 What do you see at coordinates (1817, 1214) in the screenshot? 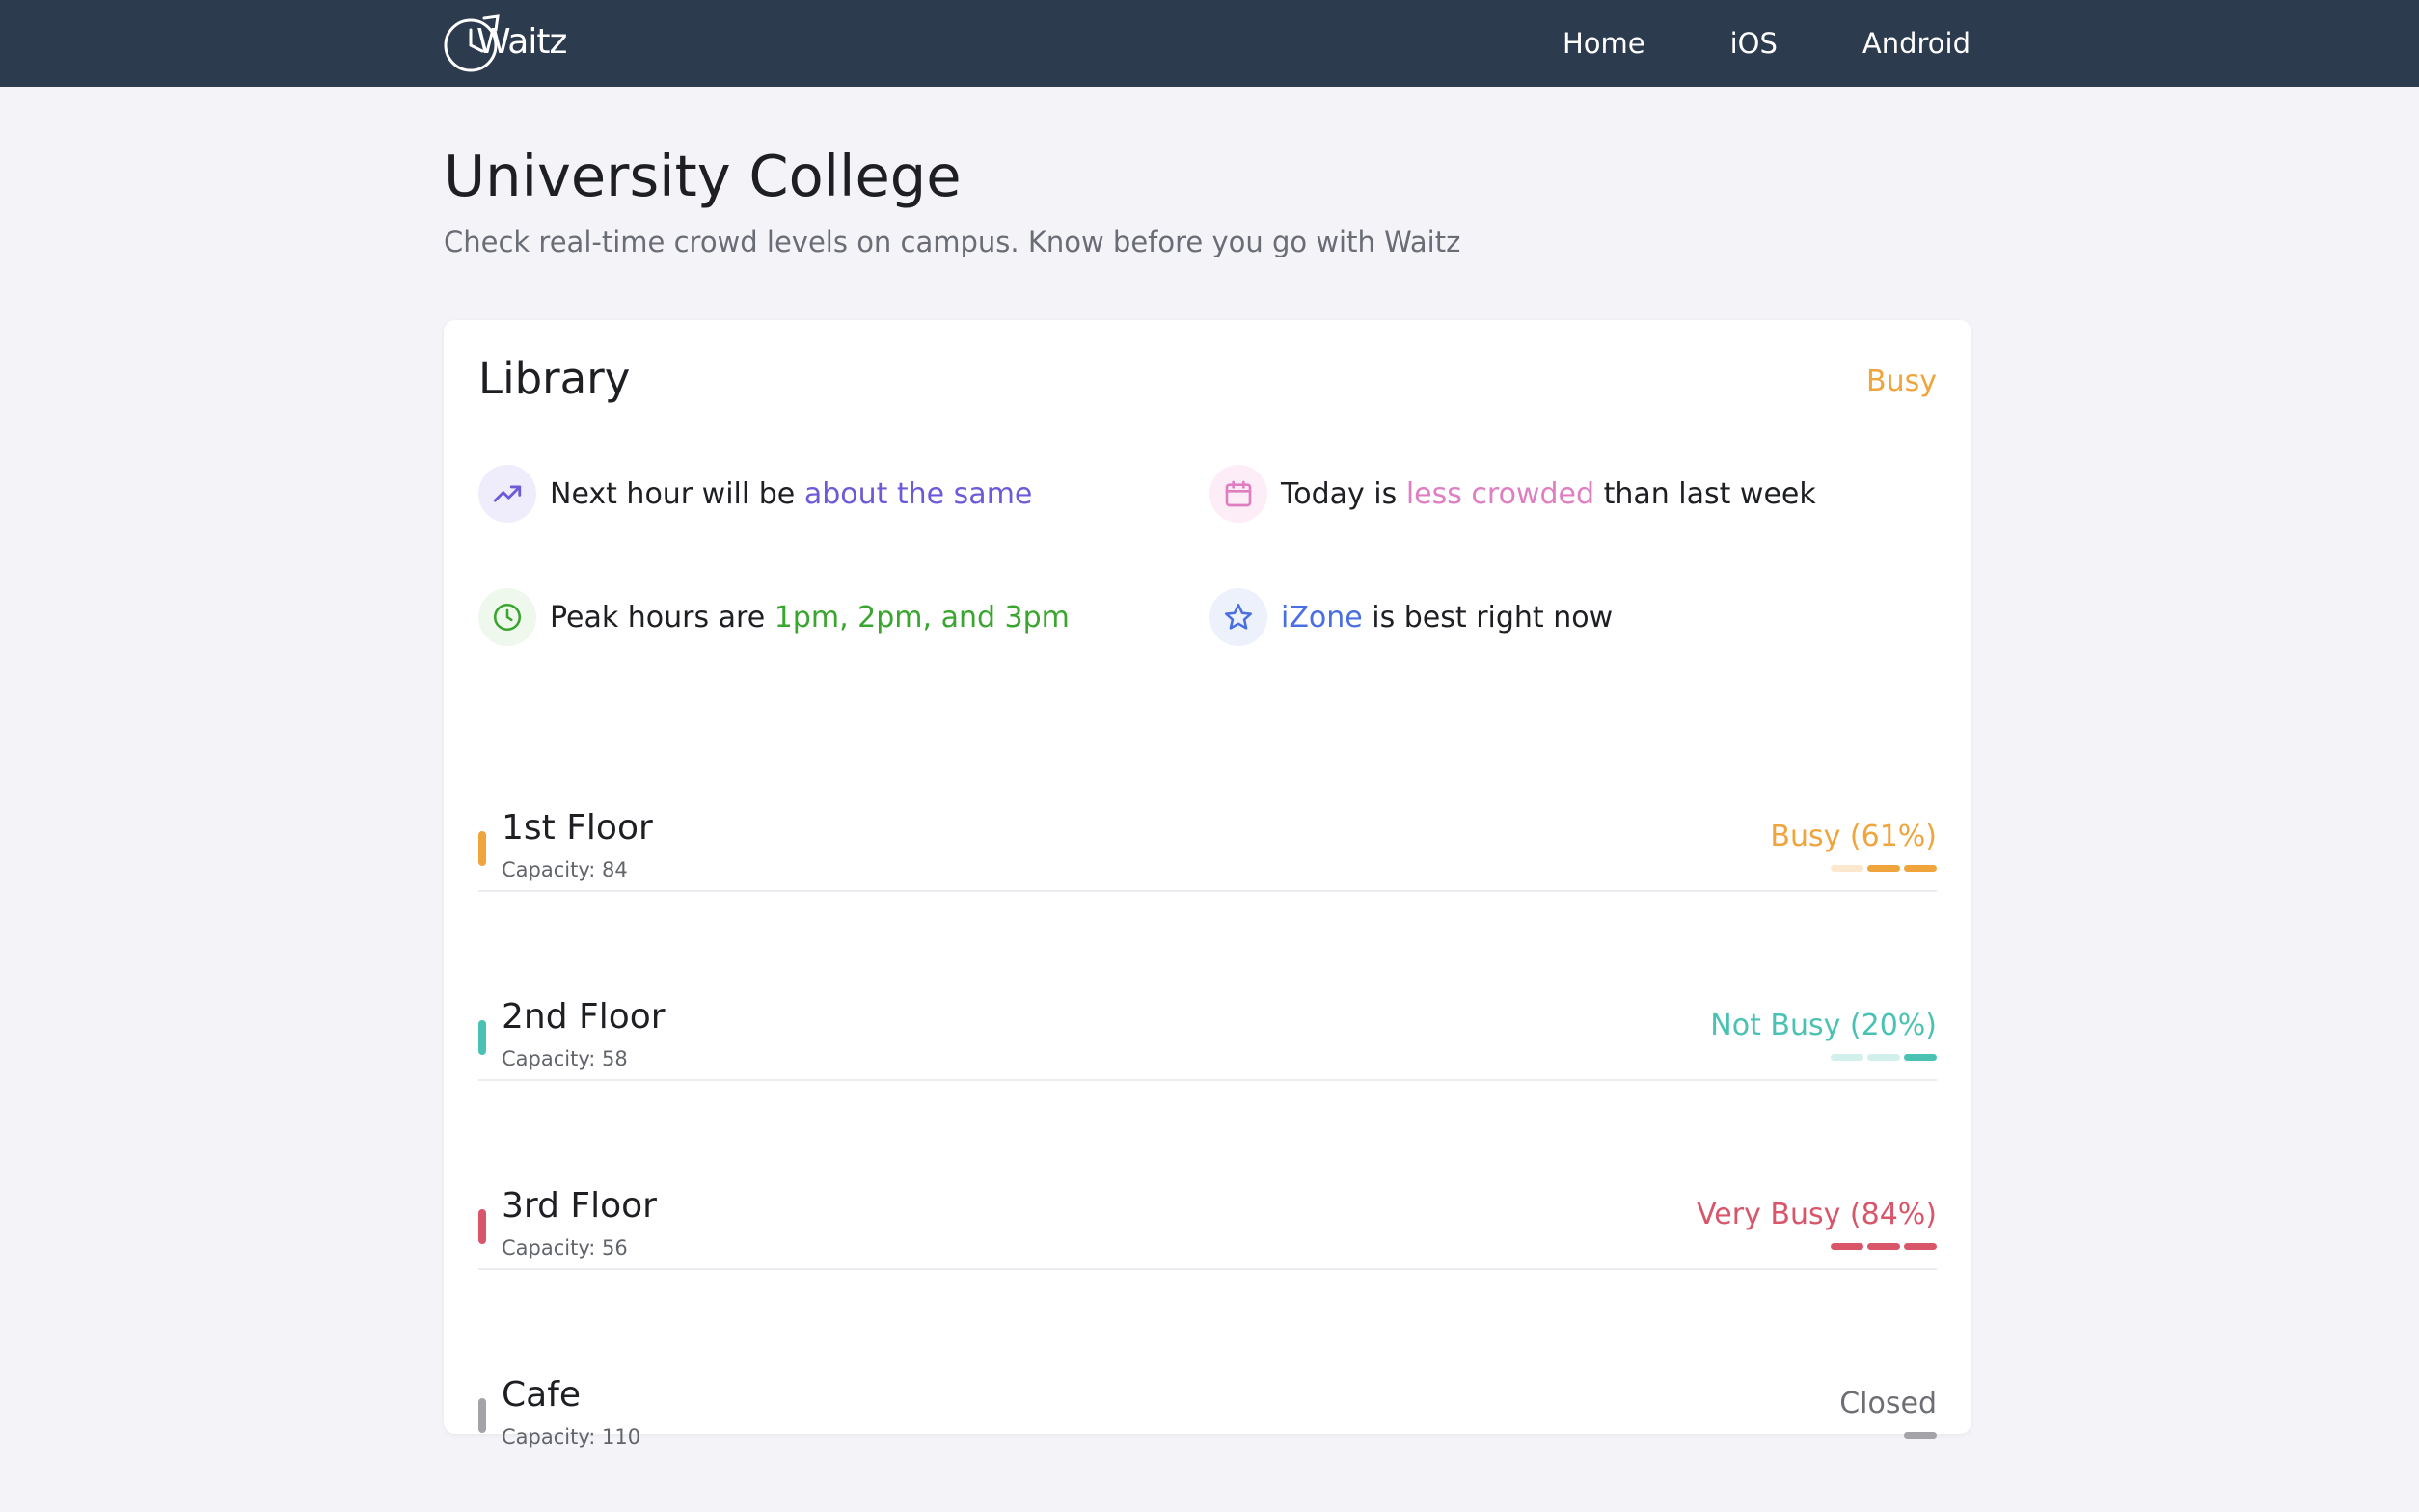
I see `floor-status: Very Busy (84%)` at bounding box center [1817, 1214].